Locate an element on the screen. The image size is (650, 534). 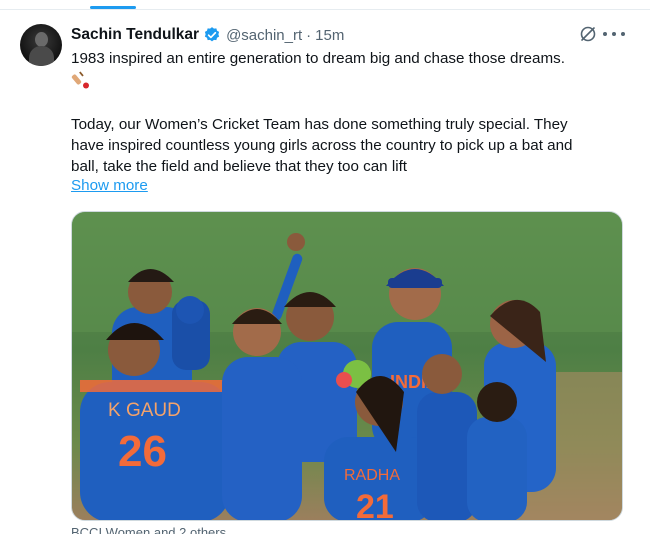
cricket-bat-emoji-icon is located at coordinates (80, 80).